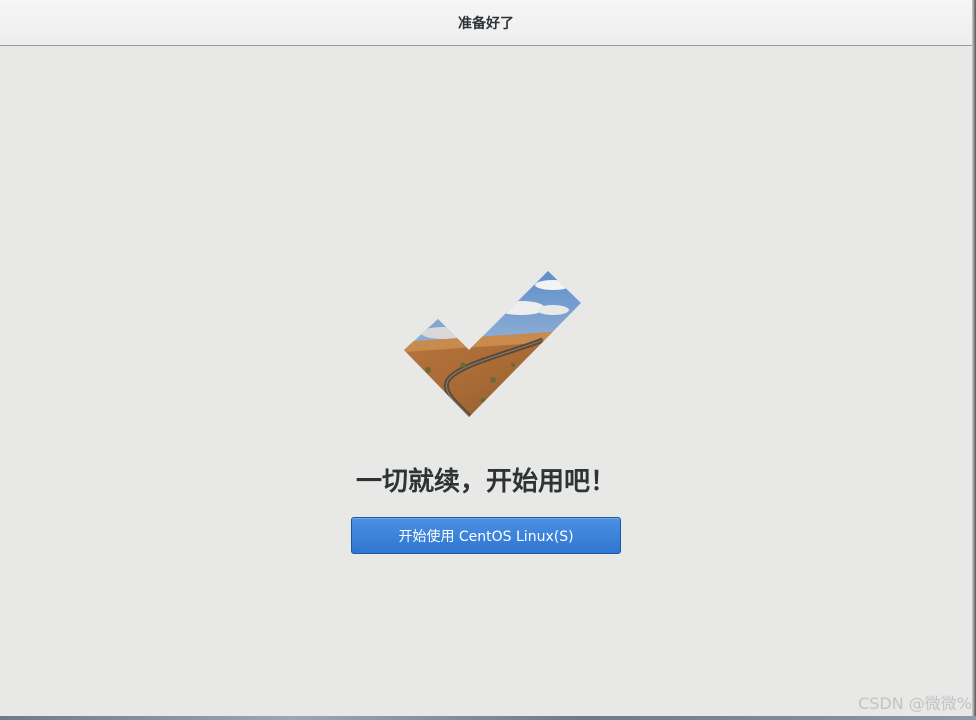  What do you see at coordinates (488, 718) in the screenshot?
I see `window-bottom-edge` at bounding box center [488, 718].